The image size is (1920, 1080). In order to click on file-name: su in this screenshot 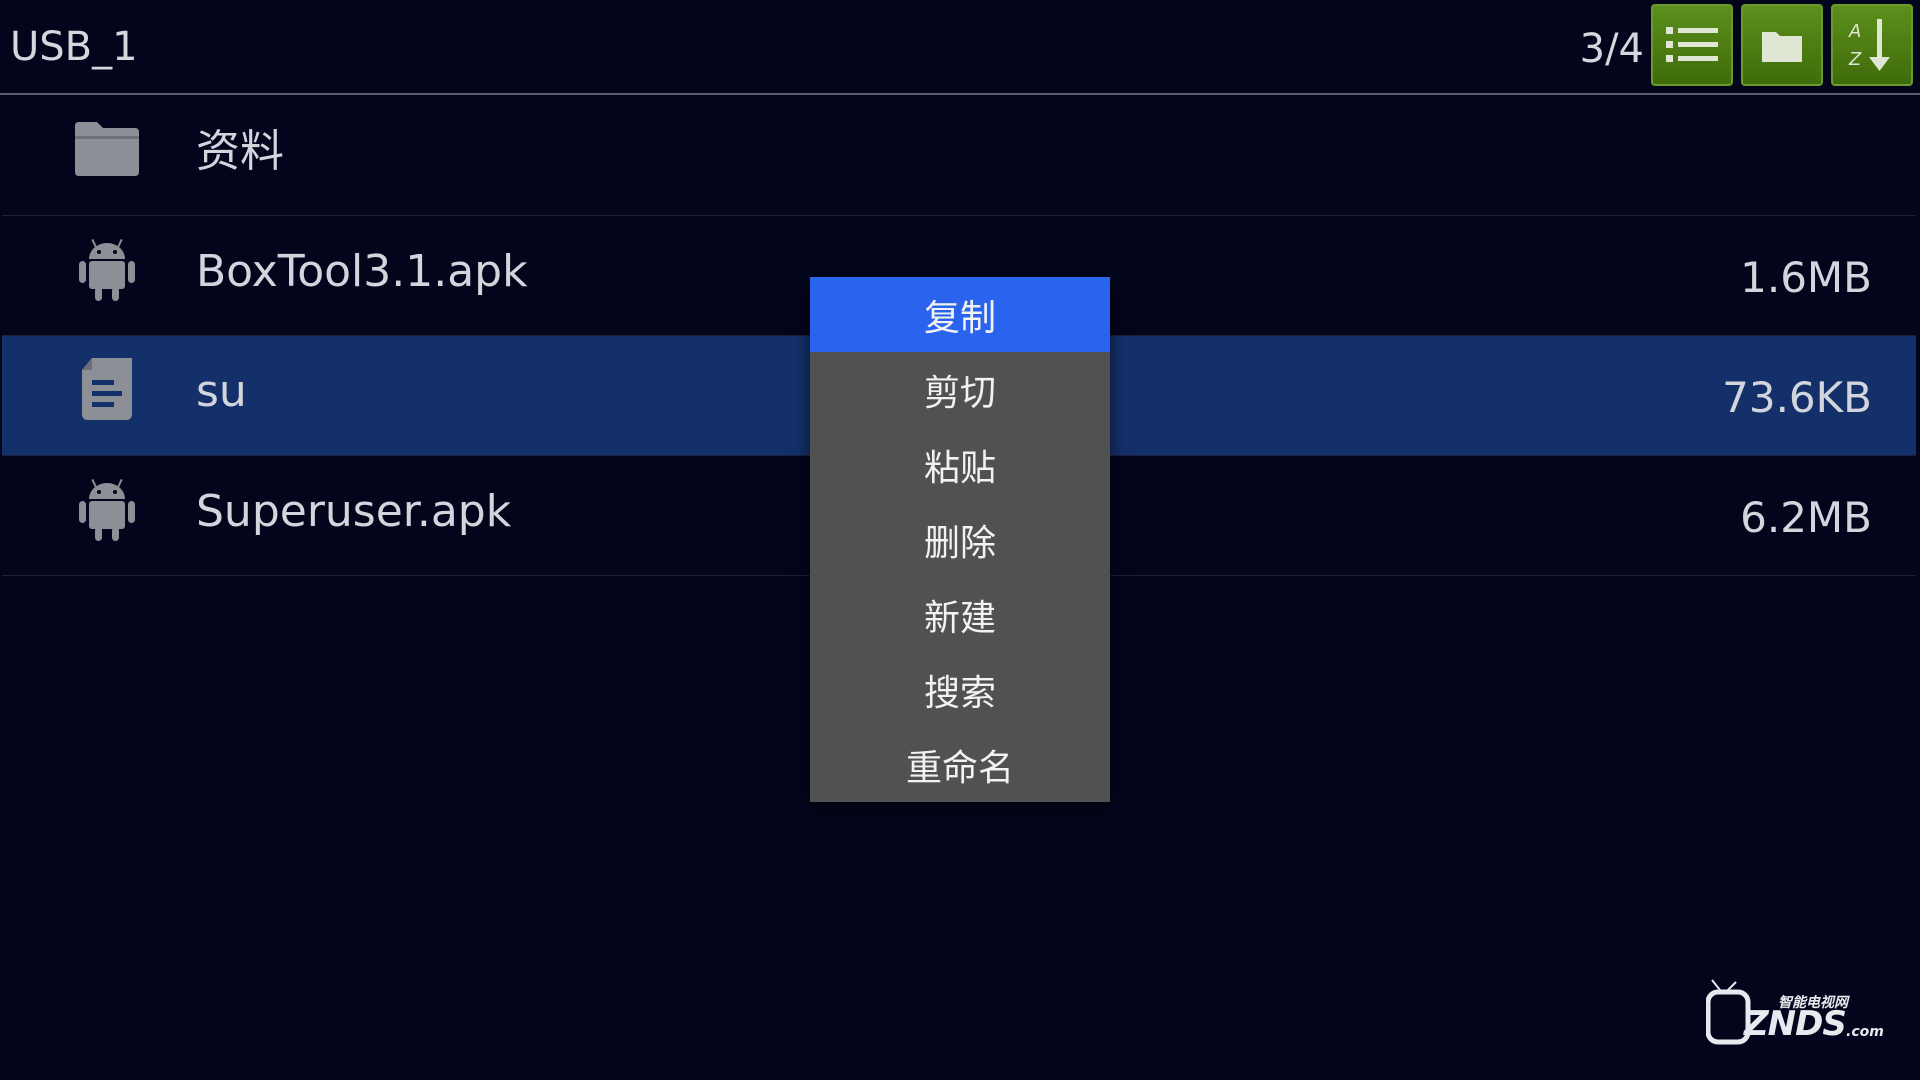, I will do `click(221, 391)`.